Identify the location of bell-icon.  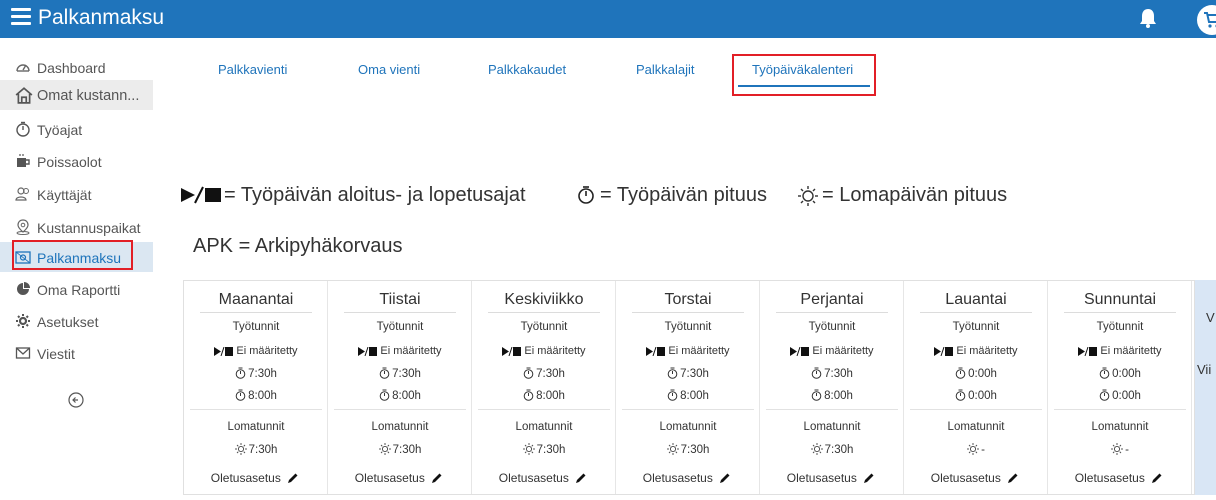
(1148, 18).